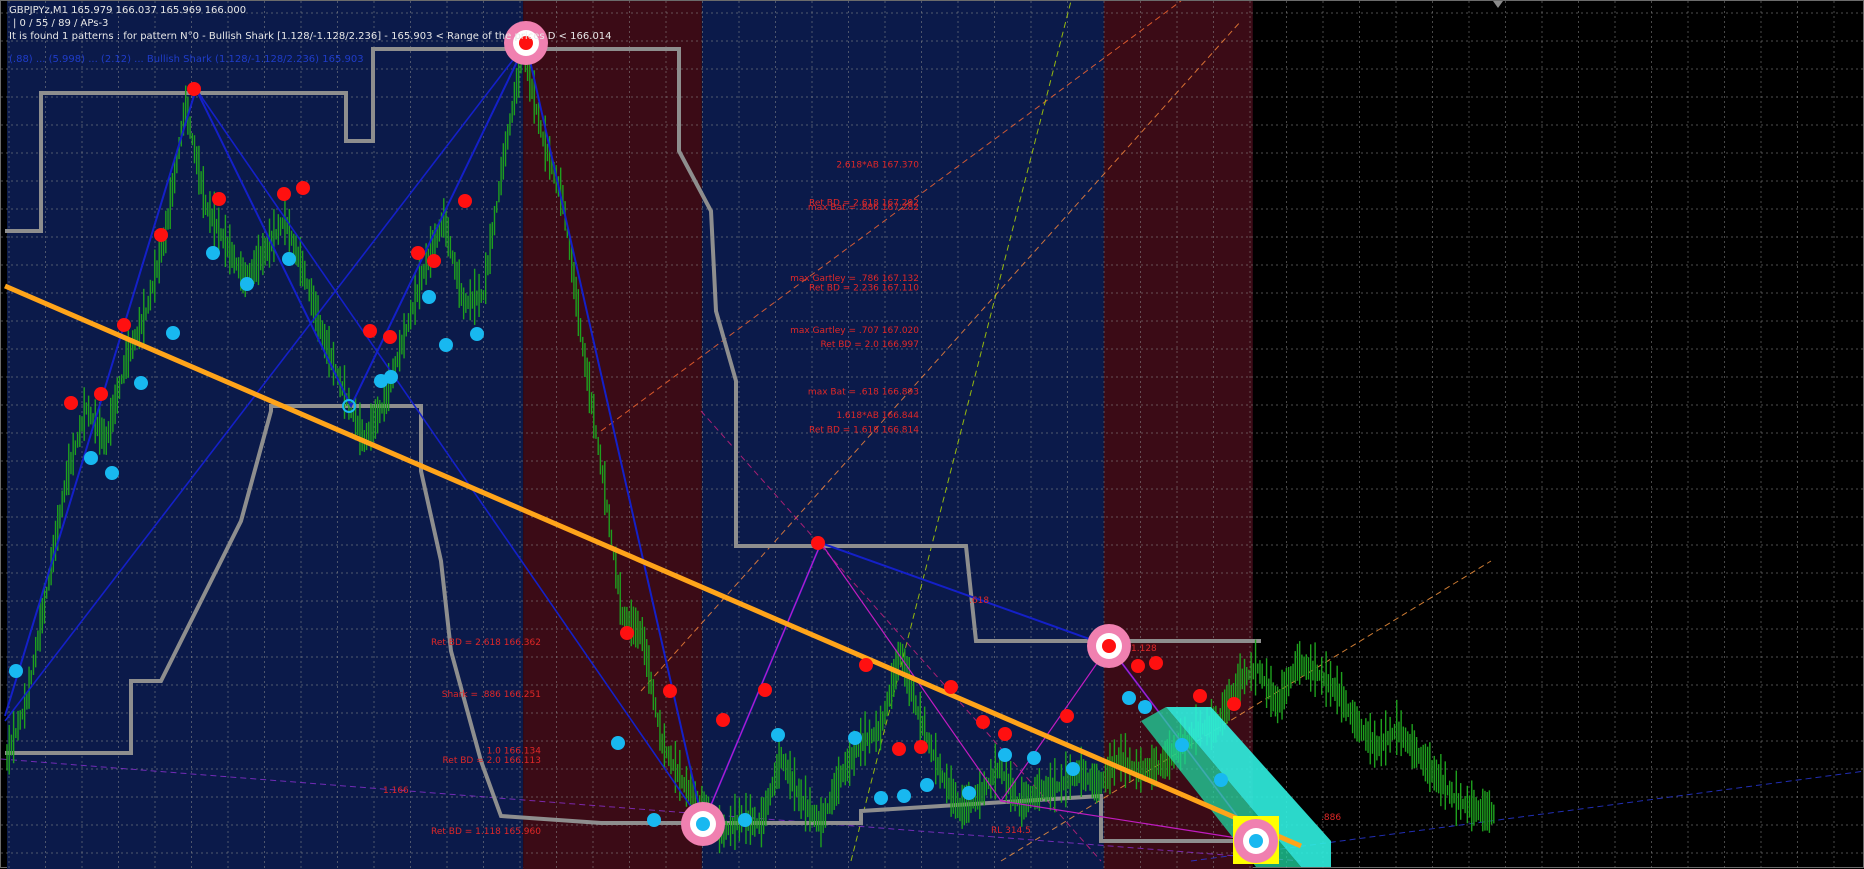  I want to click on level-label-2: max Bat = .886 167.282, so click(863, 208).